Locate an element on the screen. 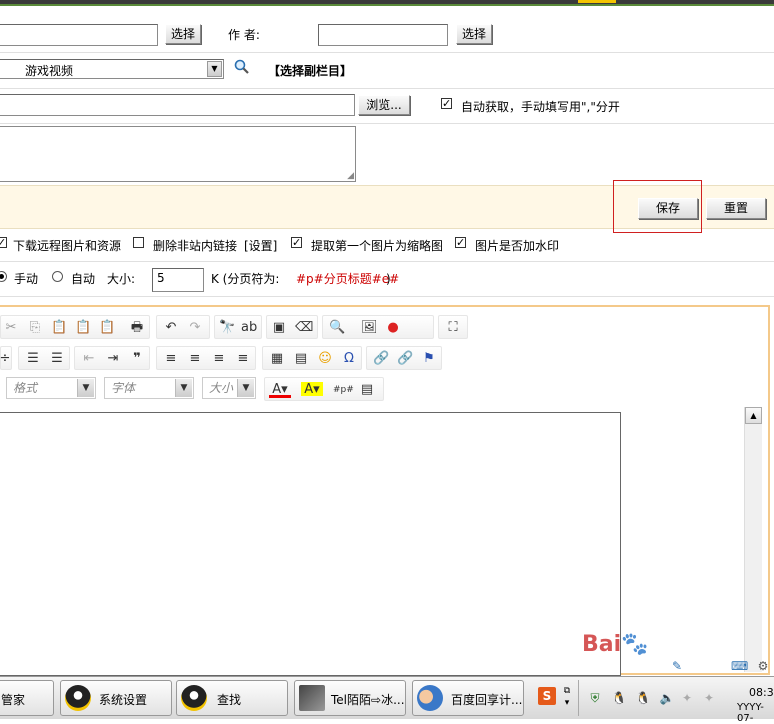 The image size is (774, 724). title-input is located at coordinates (79, 35).